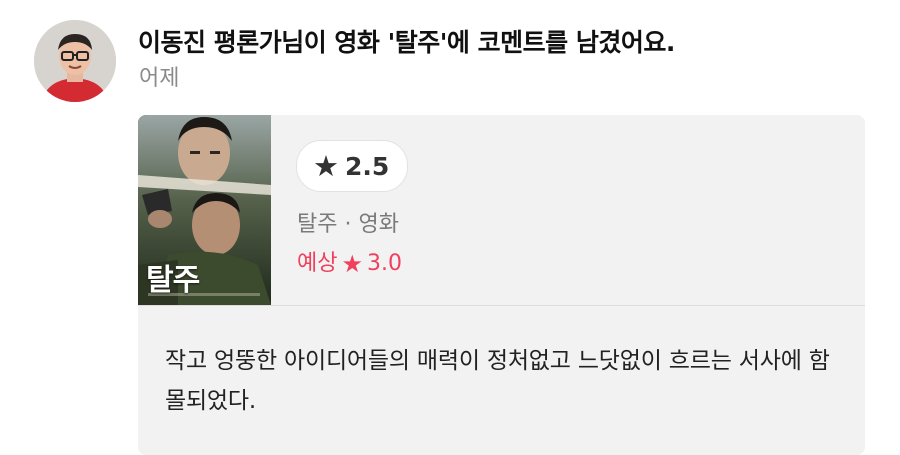  Describe the element at coordinates (173, 280) in the screenshot. I see `poster-title-text: 탈주` at that location.